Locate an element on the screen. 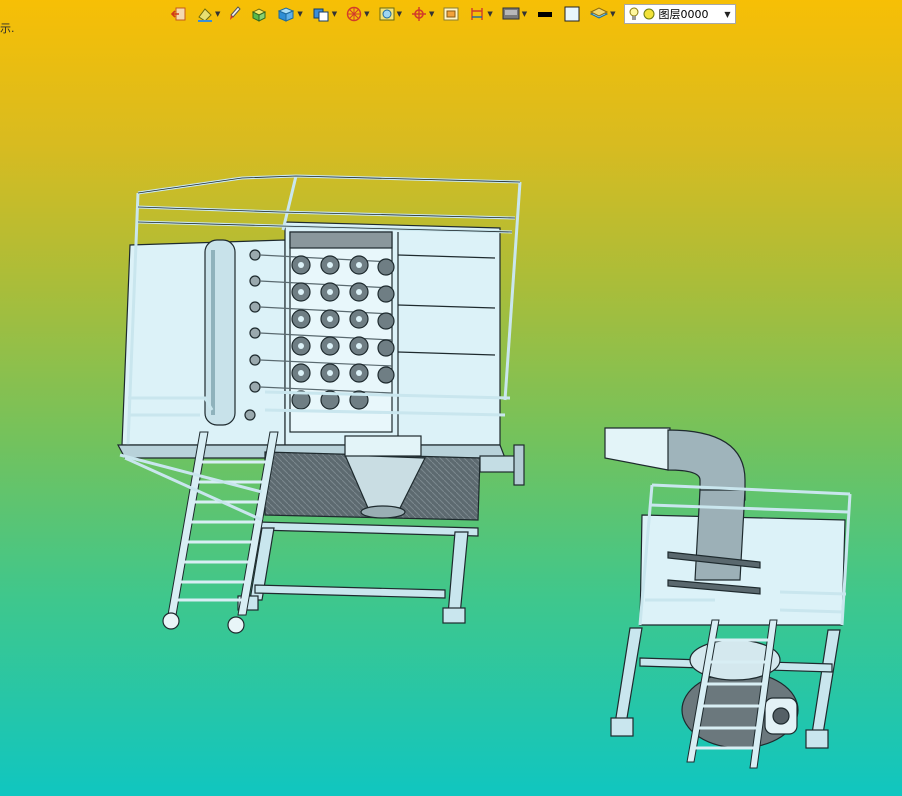 The image size is (902, 796). inlet-box is located at coordinates (383, 446).